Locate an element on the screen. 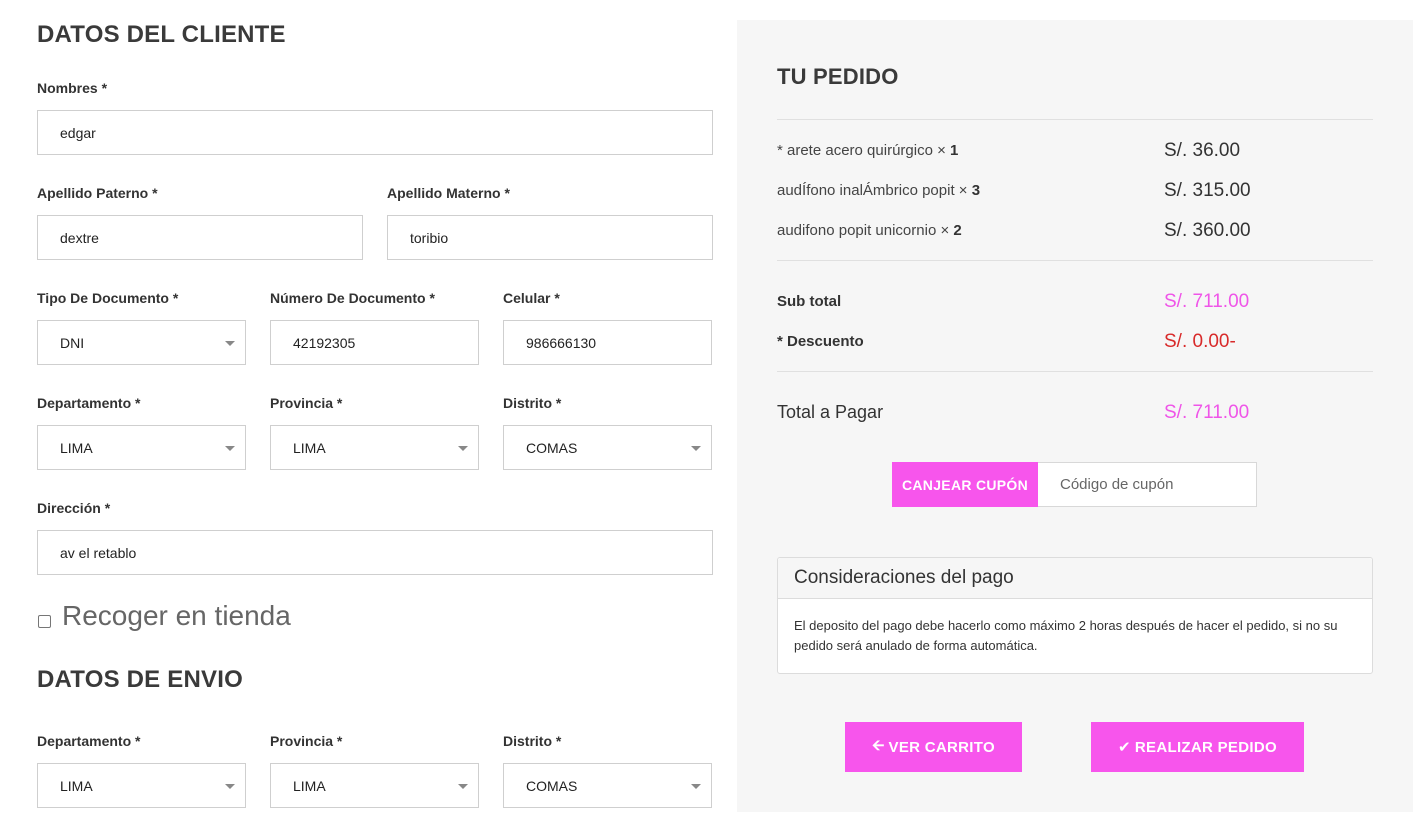 The height and width of the screenshot is (825, 1420). realizar-pedido-label: REALIZAR PEDIDO is located at coordinates (1205, 747).